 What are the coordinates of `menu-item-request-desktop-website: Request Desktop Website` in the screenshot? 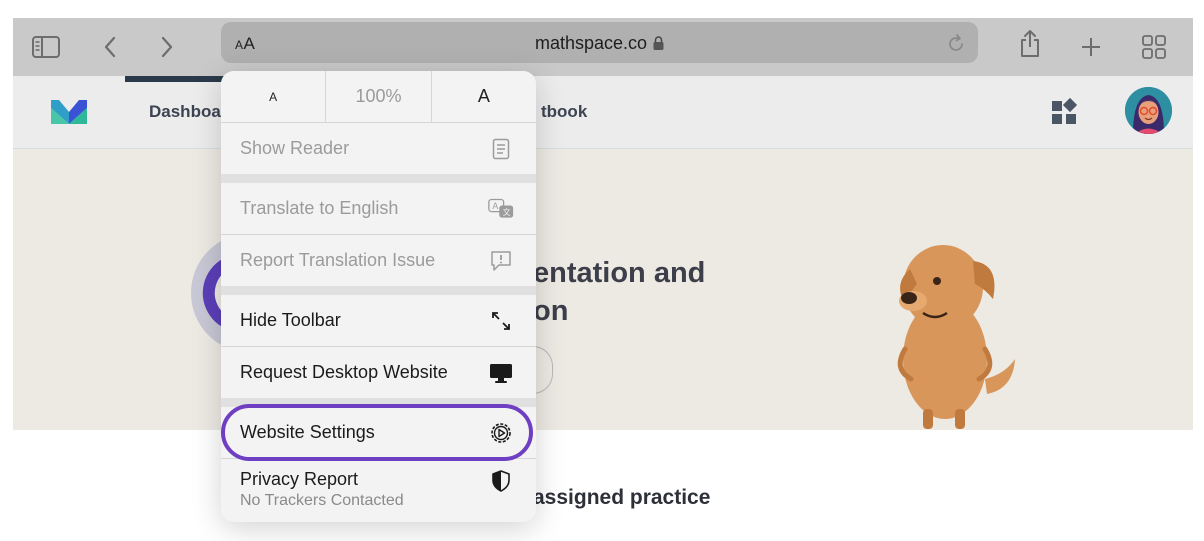 It's located at (378, 372).